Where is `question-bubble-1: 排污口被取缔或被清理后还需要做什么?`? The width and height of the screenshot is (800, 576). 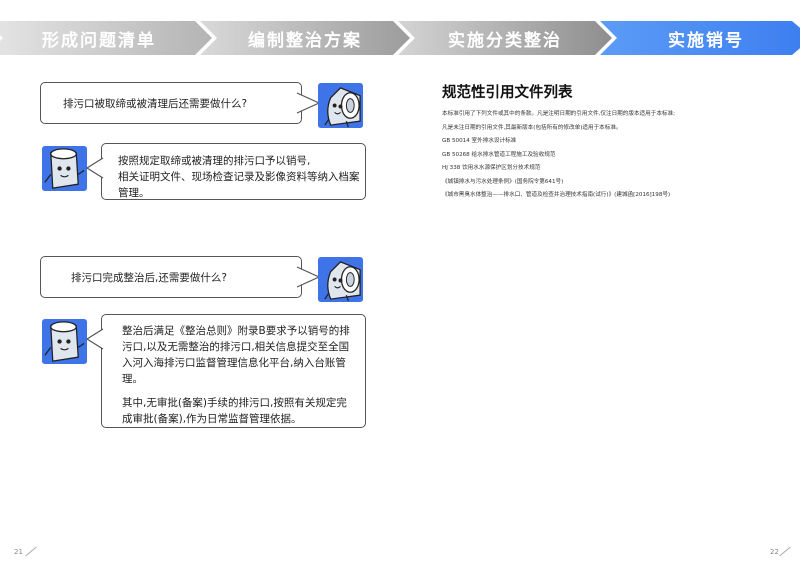 question-bubble-1: 排污口被取缔或被清理后还需要做什么? is located at coordinates (180, 103).